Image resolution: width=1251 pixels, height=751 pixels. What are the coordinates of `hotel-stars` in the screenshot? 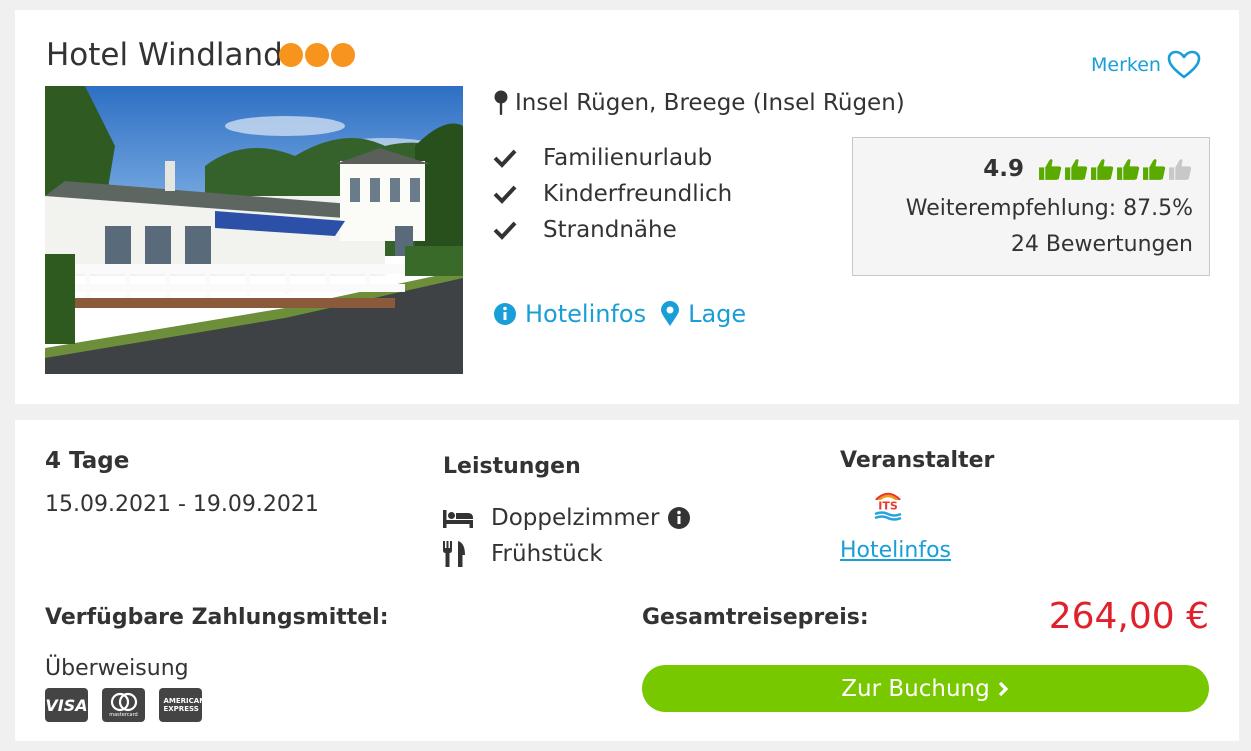 It's located at (317, 55).